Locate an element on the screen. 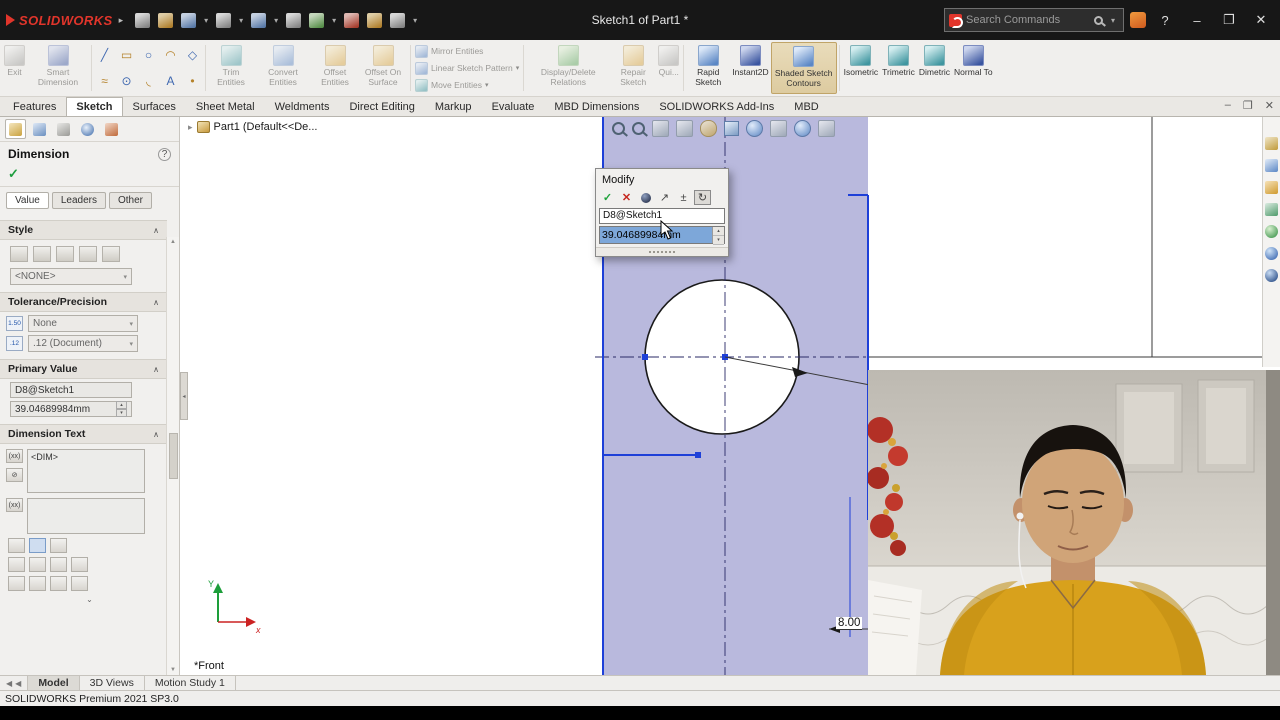  rapid-sketch-button: Rapid Sketch is located at coordinates (708, 68).